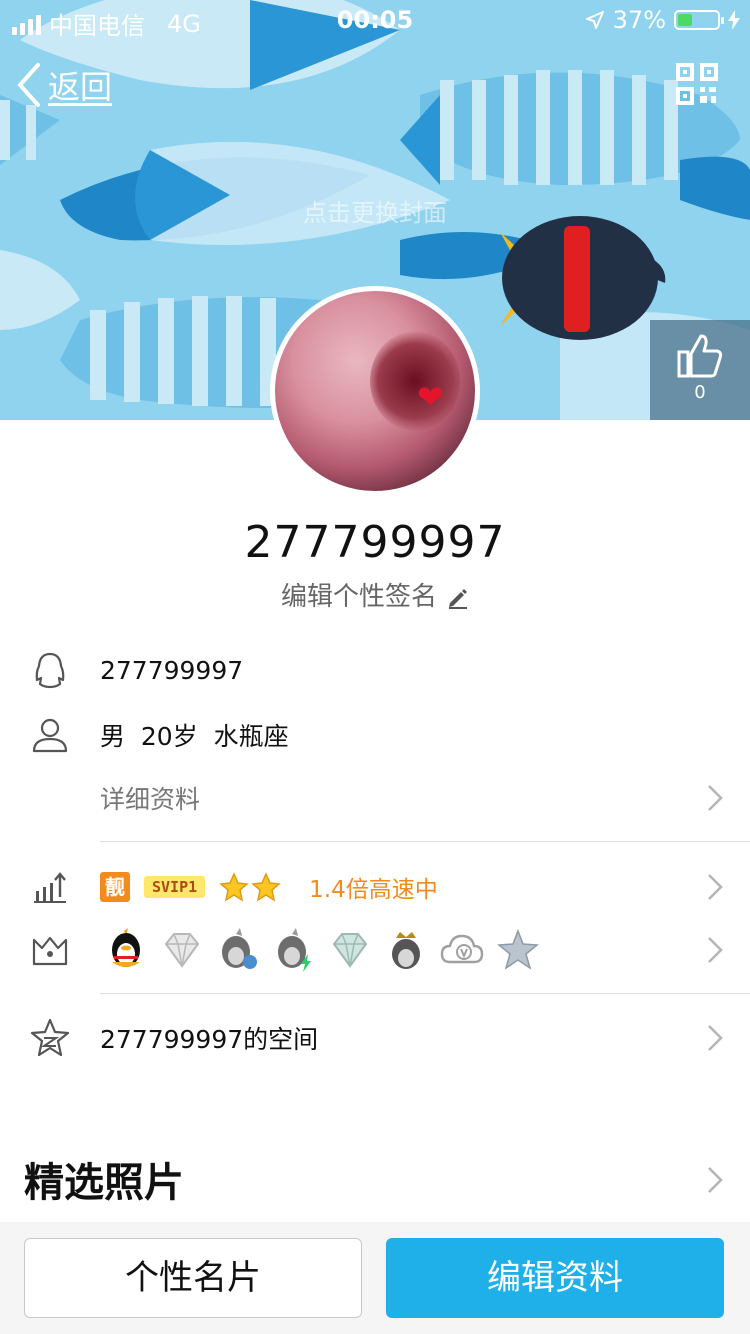 The width and height of the screenshot is (750, 1334). What do you see at coordinates (375, 798) in the screenshot?
I see `details-row: 详细资料` at bounding box center [375, 798].